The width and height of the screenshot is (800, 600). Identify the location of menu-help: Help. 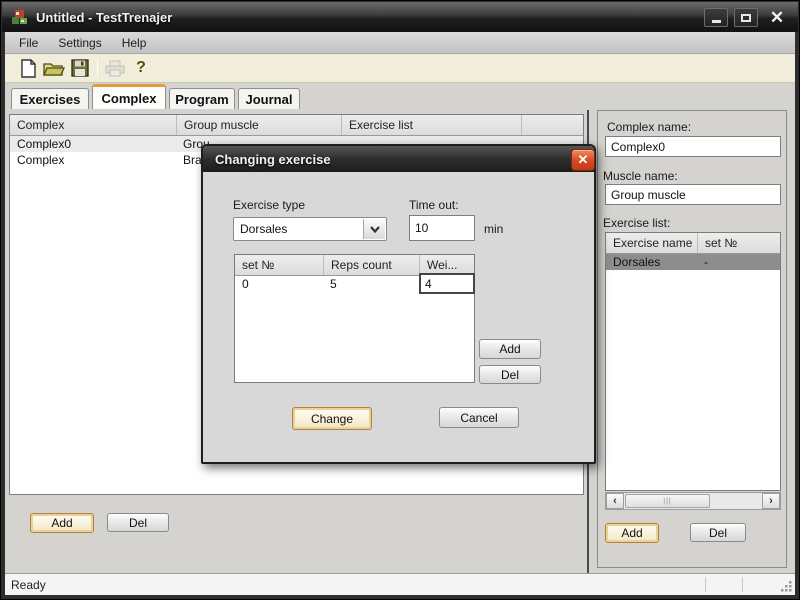
(134, 43).